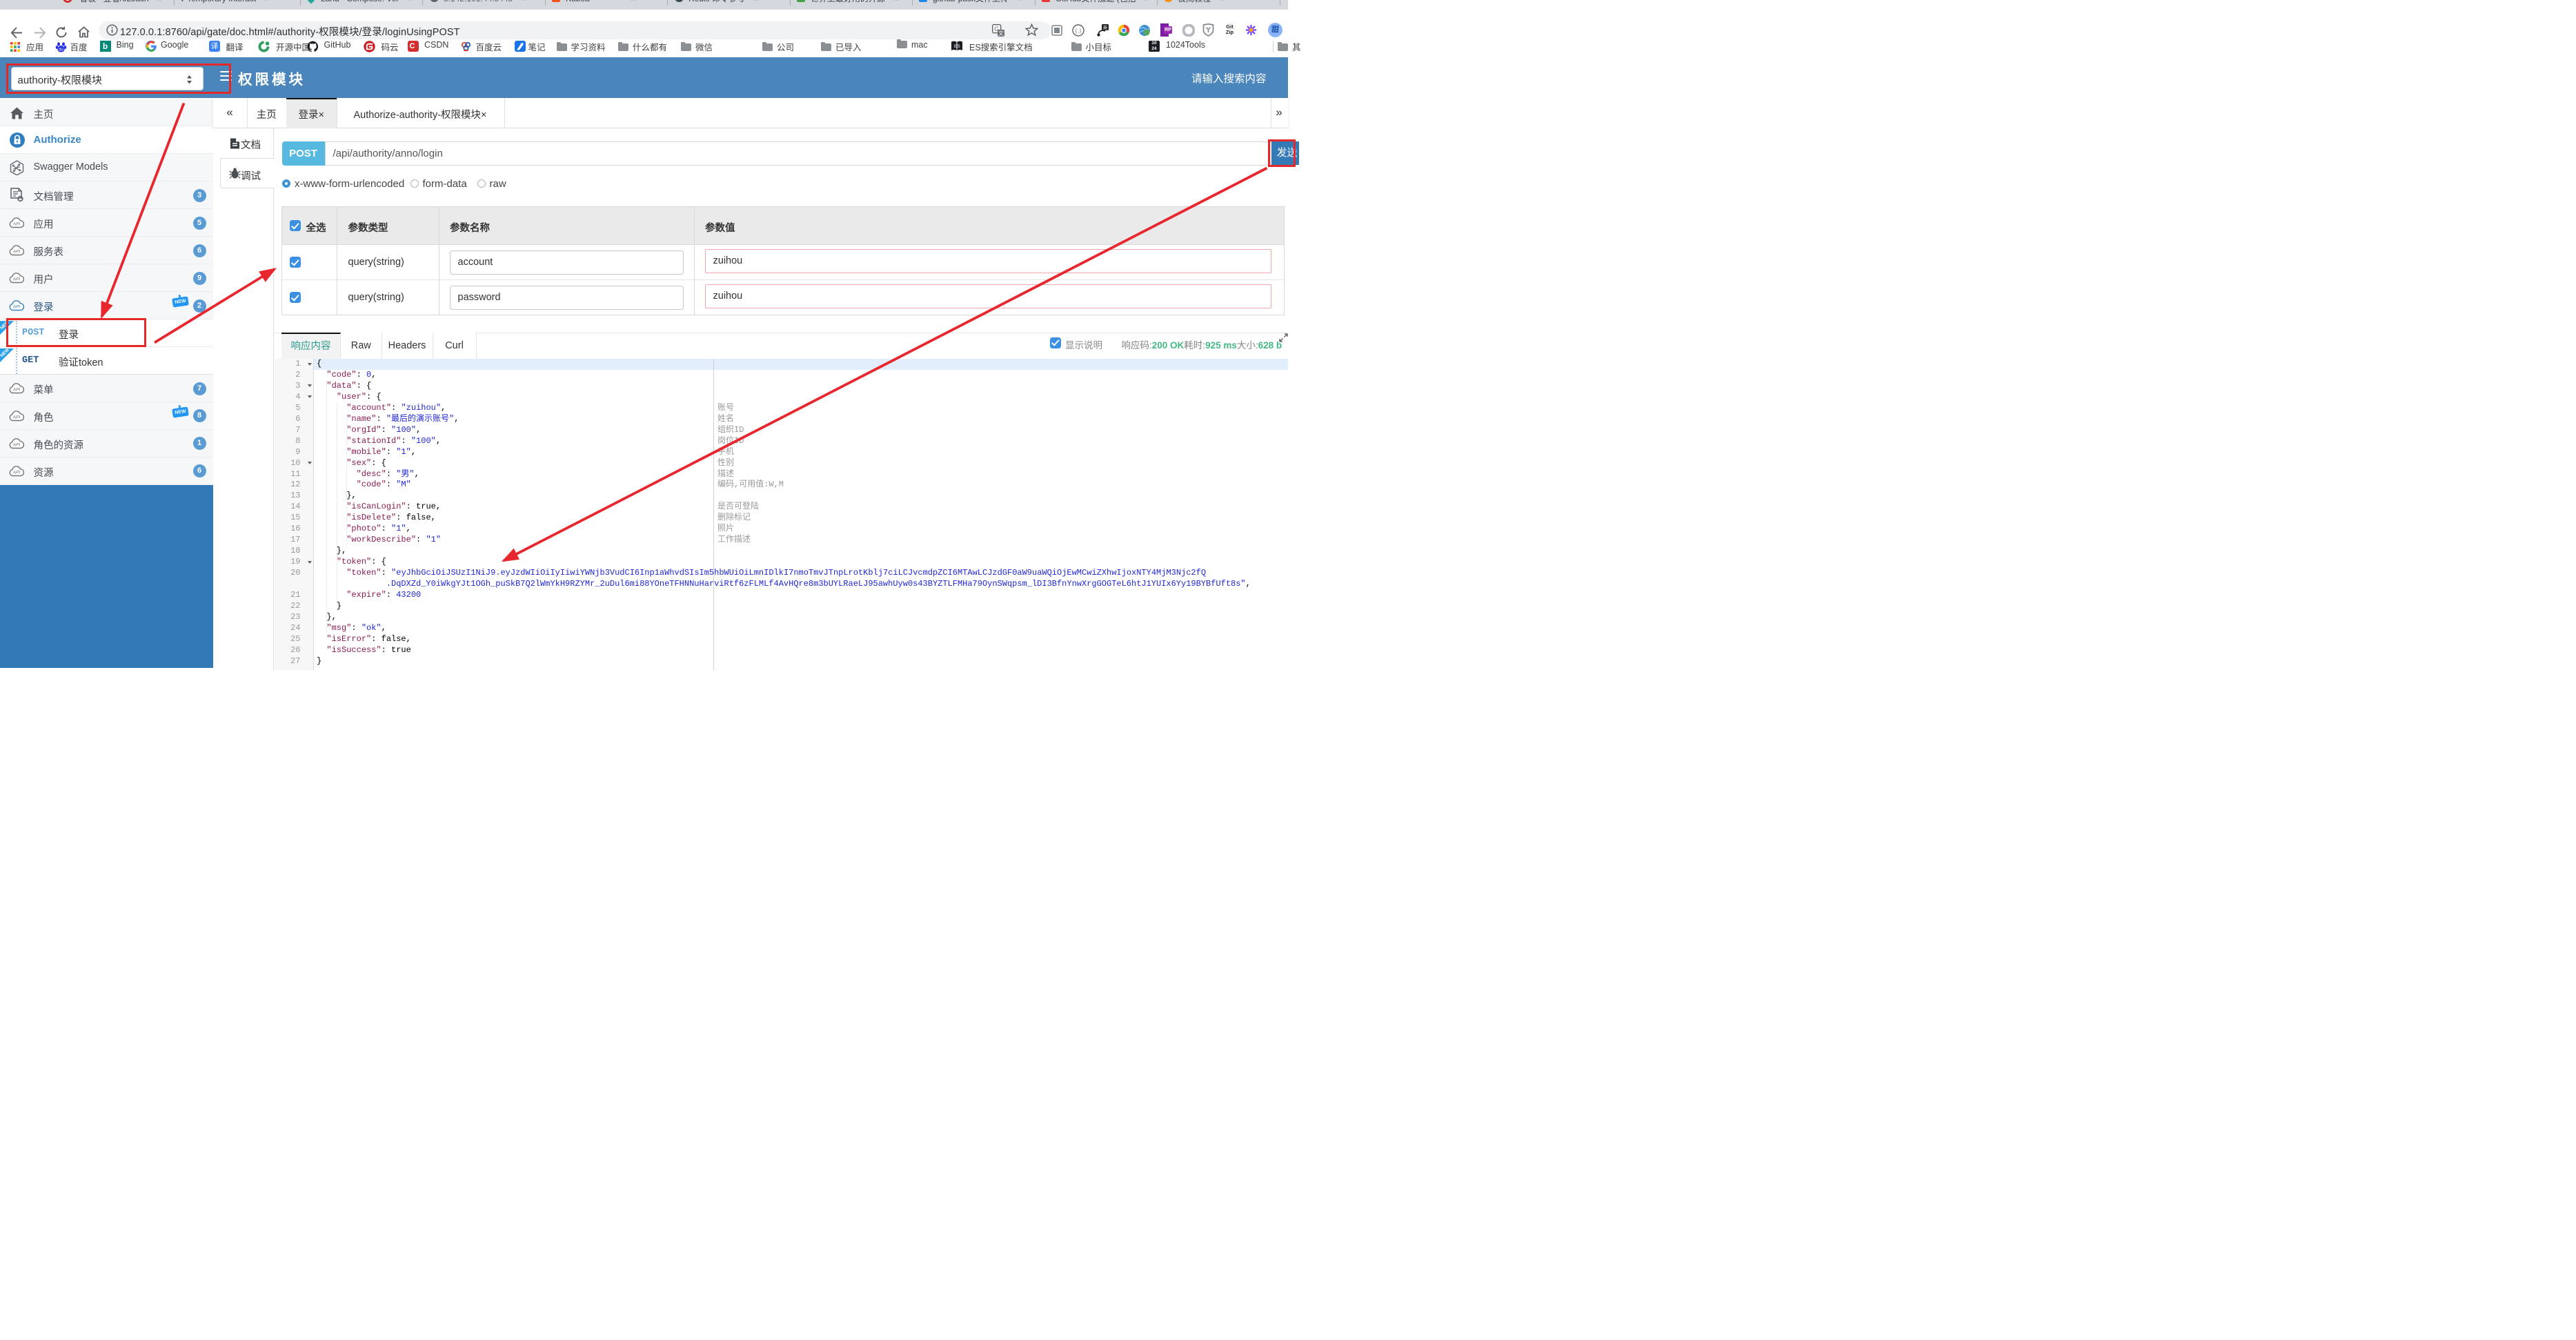 The image size is (2576, 1340). What do you see at coordinates (1105, 27) in the screenshot?
I see `svg-text: 英` at bounding box center [1105, 27].